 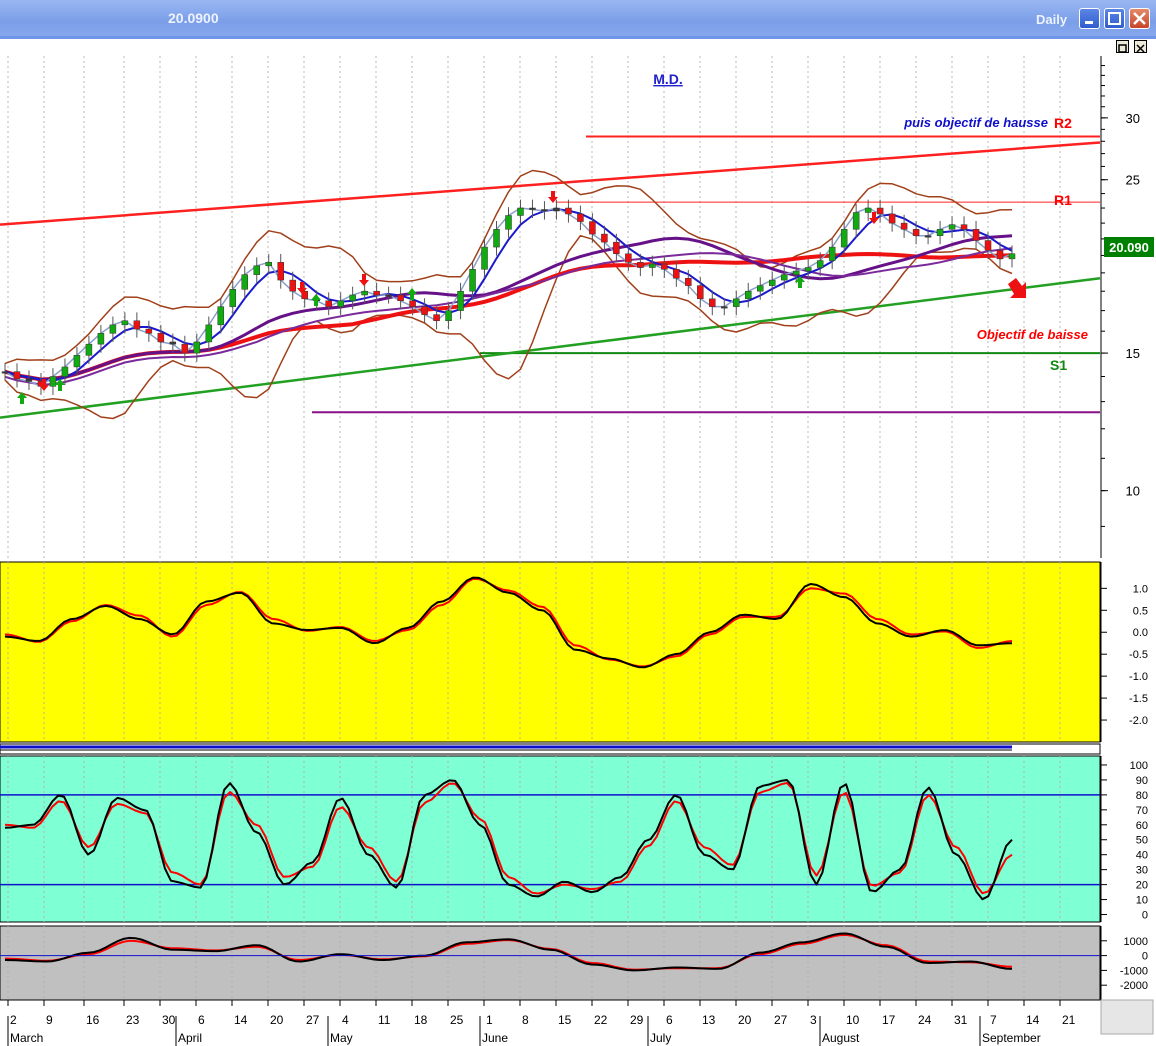 I want to click on macd-panel-tick-label: -2.0, so click(x=1138, y=721).